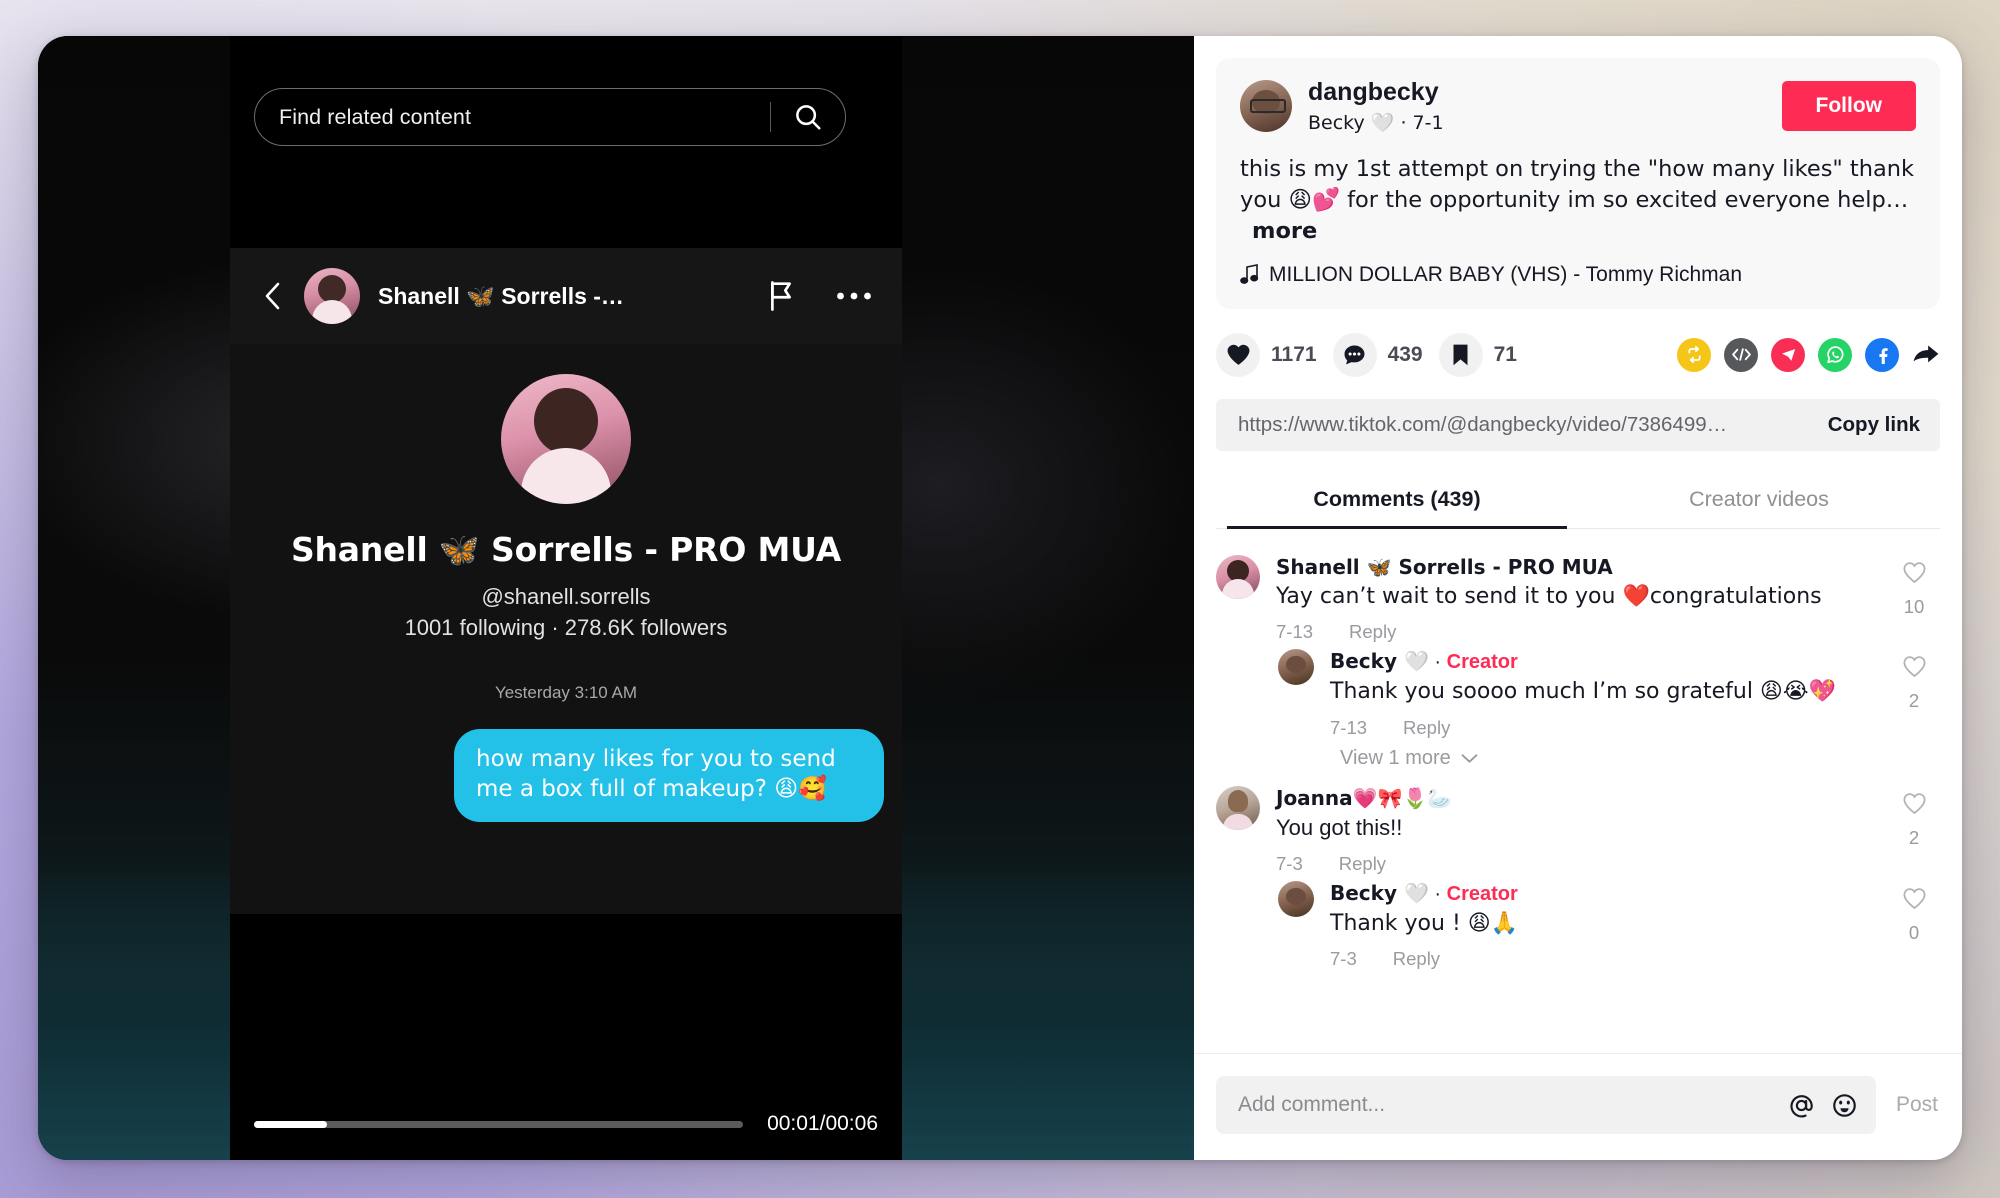 Image resolution: width=2000 pixels, height=1198 pixels. I want to click on embed-button, so click(1741, 354).